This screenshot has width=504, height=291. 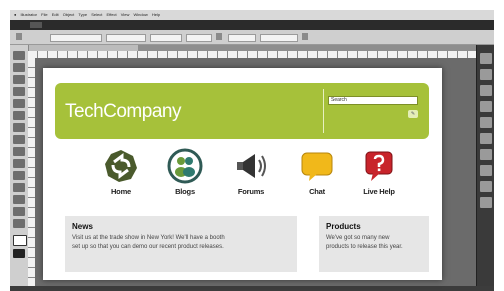 I want to click on site-logo: TechCompany, so click(x=123, y=112).